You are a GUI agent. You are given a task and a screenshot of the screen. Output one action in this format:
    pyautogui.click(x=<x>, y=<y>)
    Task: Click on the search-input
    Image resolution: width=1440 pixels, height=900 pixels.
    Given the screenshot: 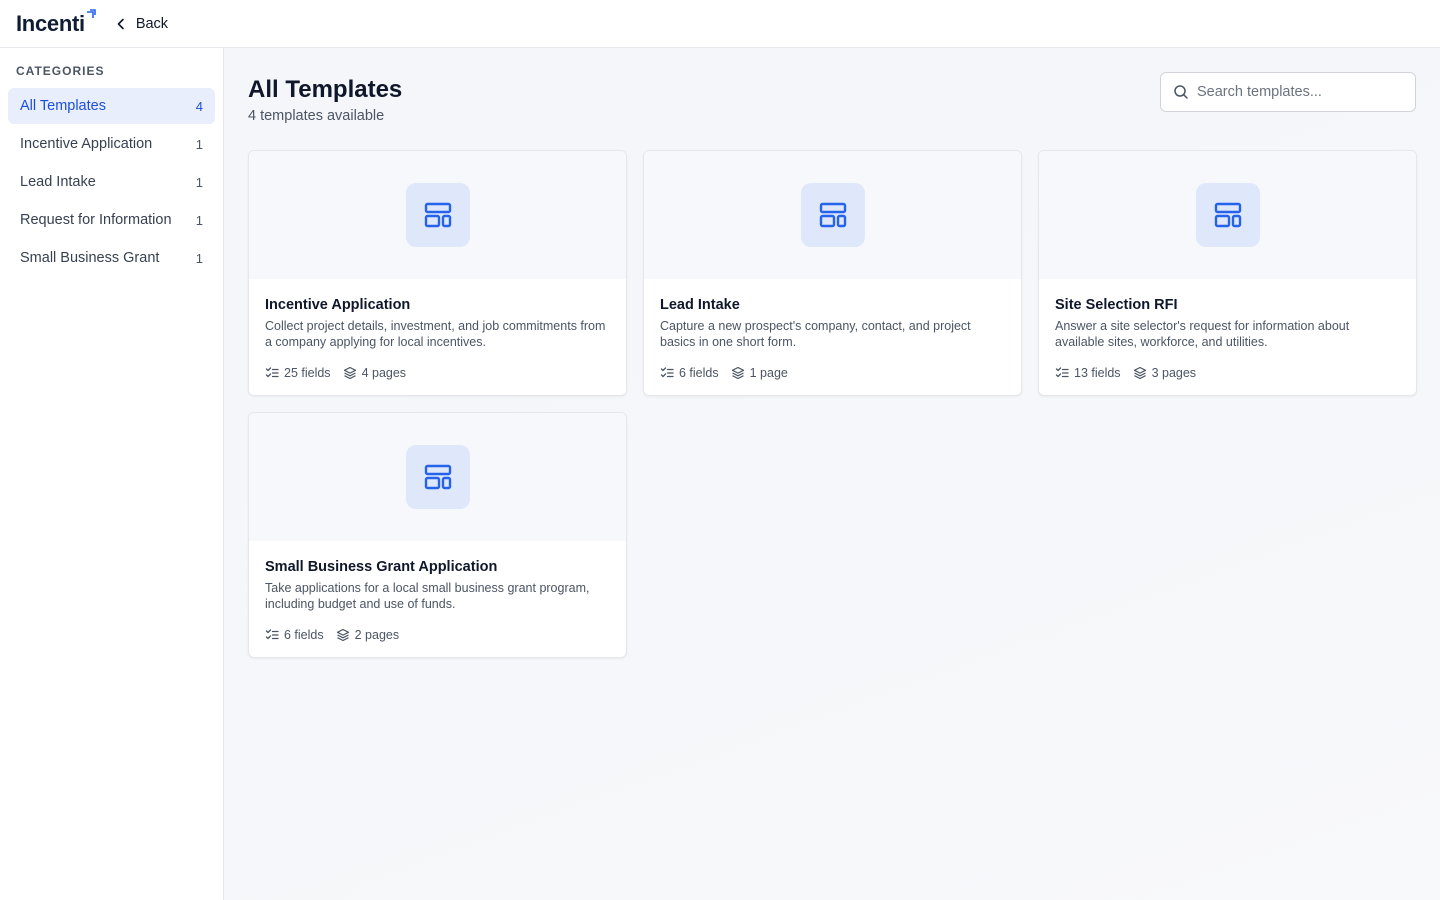 What is the action you would take?
    pyautogui.click(x=1297, y=92)
    